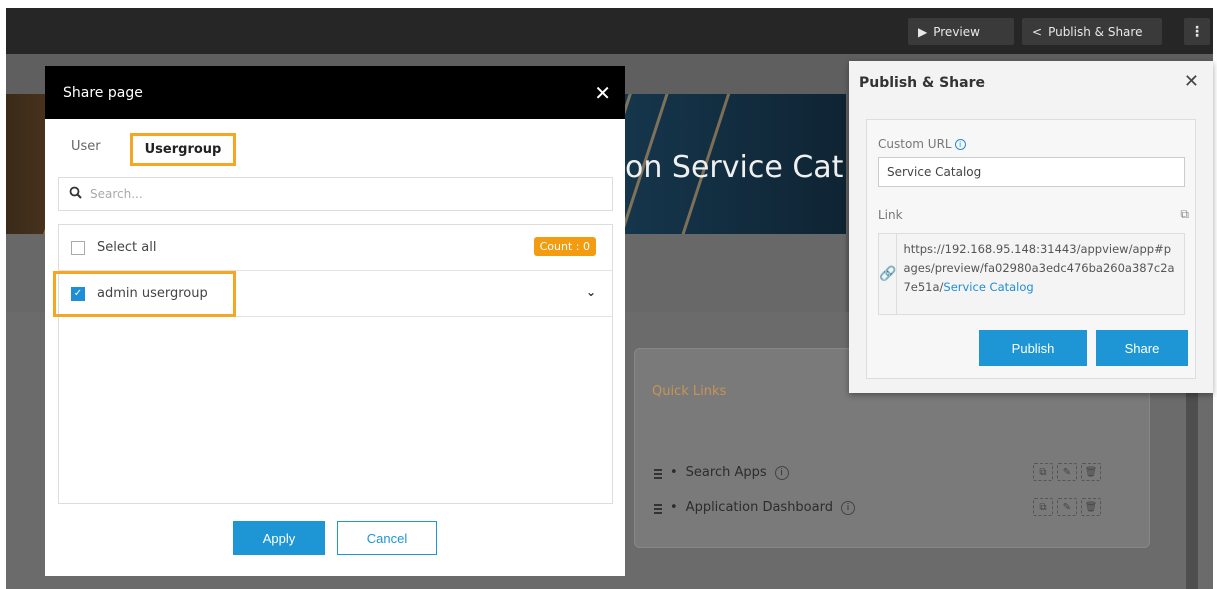 This screenshot has width=1217, height=589. Describe the element at coordinates (922, 83) in the screenshot. I see `panel-title: Publish & Share` at that location.